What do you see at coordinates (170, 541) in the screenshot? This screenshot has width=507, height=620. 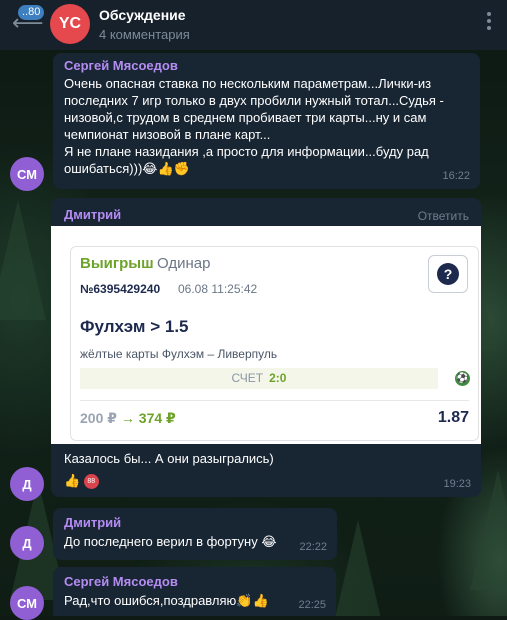 I see `message-text: До последнего верил в фортуну 😂` at bounding box center [170, 541].